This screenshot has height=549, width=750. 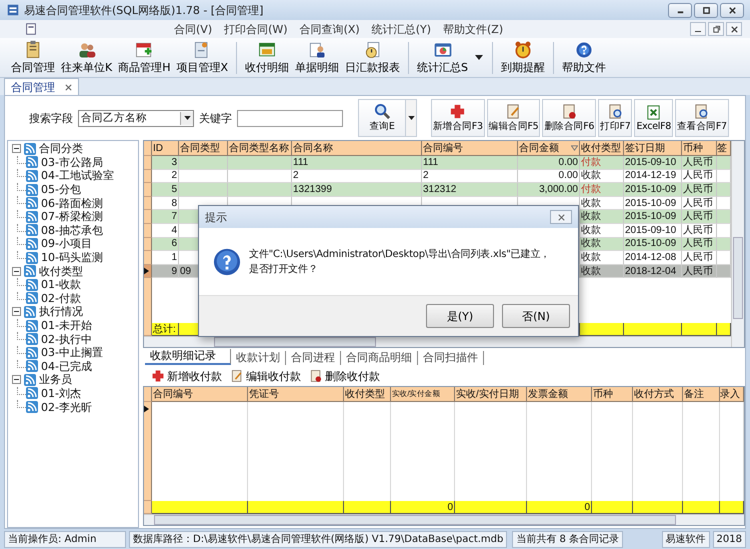 I want to click on tree-item: 03-市公路局, so click(x=72, y=162).